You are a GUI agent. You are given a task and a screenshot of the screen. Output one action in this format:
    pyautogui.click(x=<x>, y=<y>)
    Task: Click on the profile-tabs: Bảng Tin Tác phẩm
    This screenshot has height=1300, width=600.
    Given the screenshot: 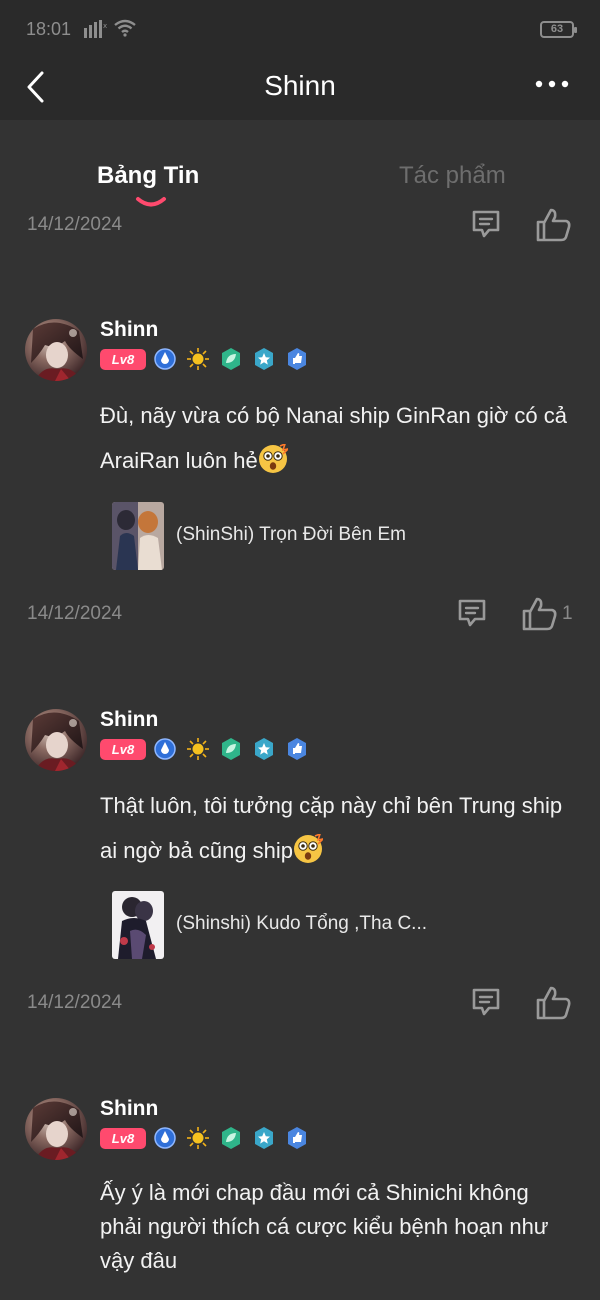 What is the action you would take?
    pyautogui.click(x=300, y=165)
    